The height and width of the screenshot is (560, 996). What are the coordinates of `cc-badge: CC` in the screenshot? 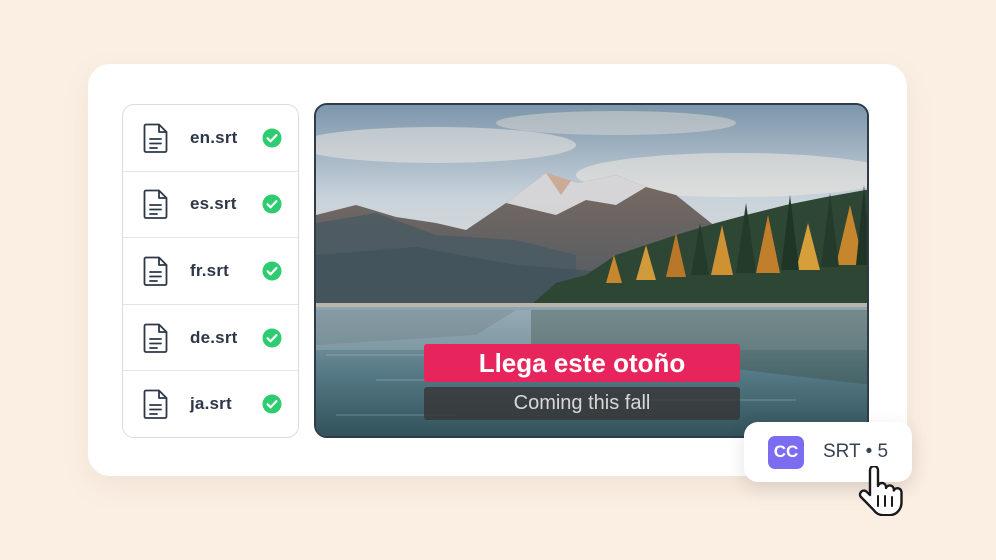 It's located at (786, 452).